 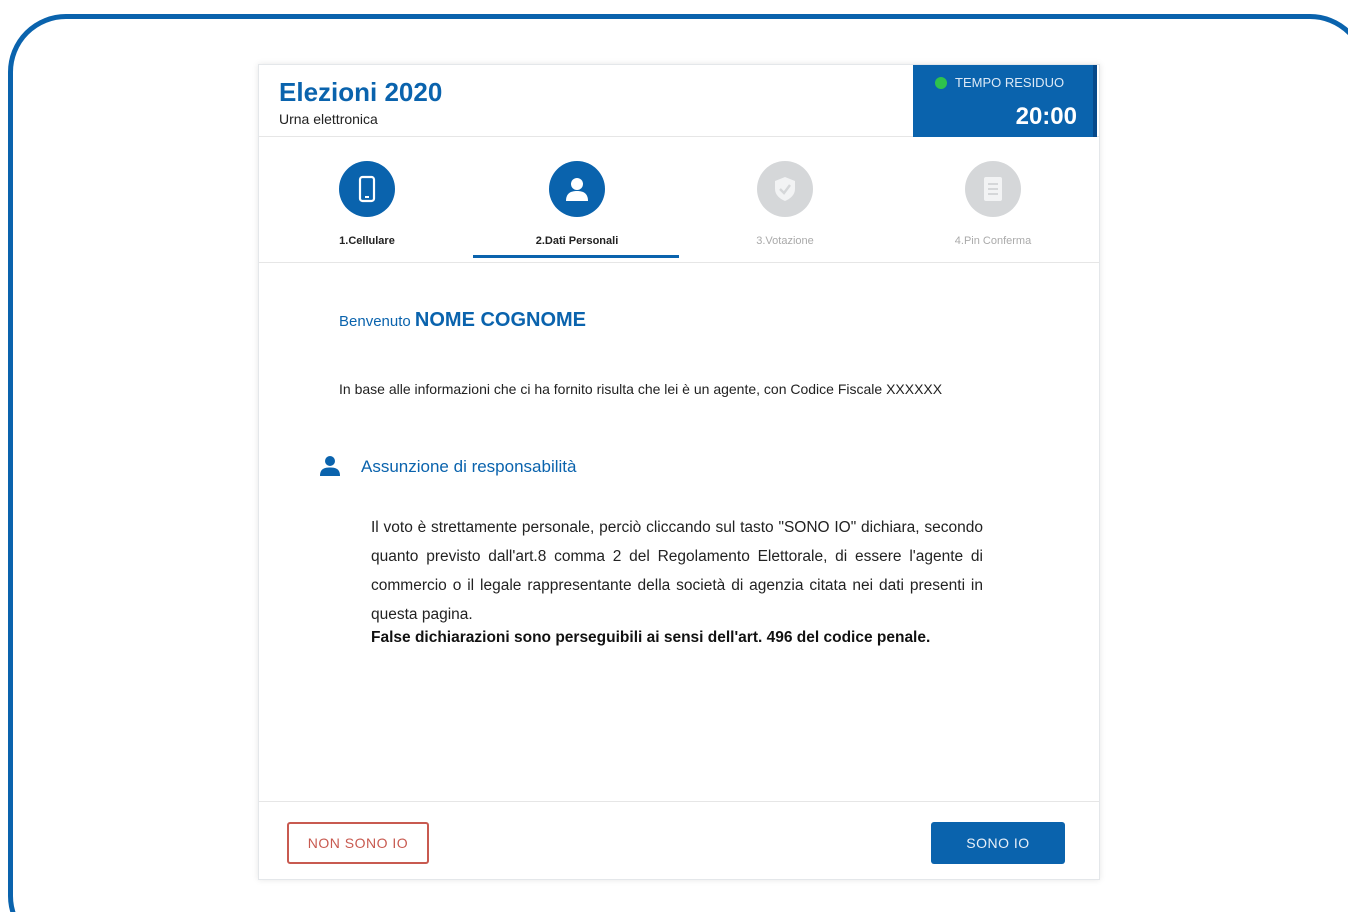 What do you see at coordinates (679, 840) in the screenshot?
I see `action-footer: NON SONO IO SONO IO` at bounding box center [679, 840].